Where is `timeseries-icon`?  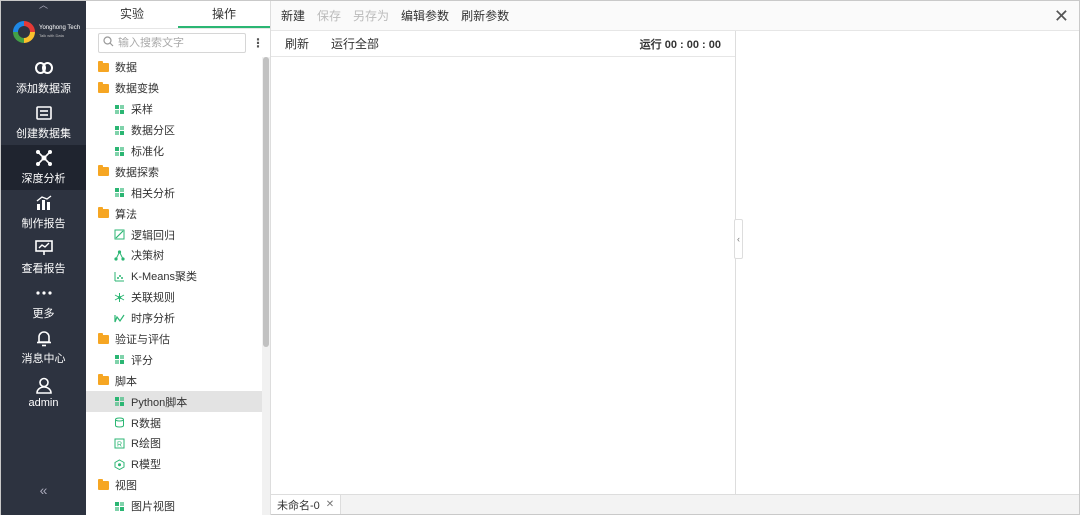 timeseries-icon is located at coordinates (119, 318).